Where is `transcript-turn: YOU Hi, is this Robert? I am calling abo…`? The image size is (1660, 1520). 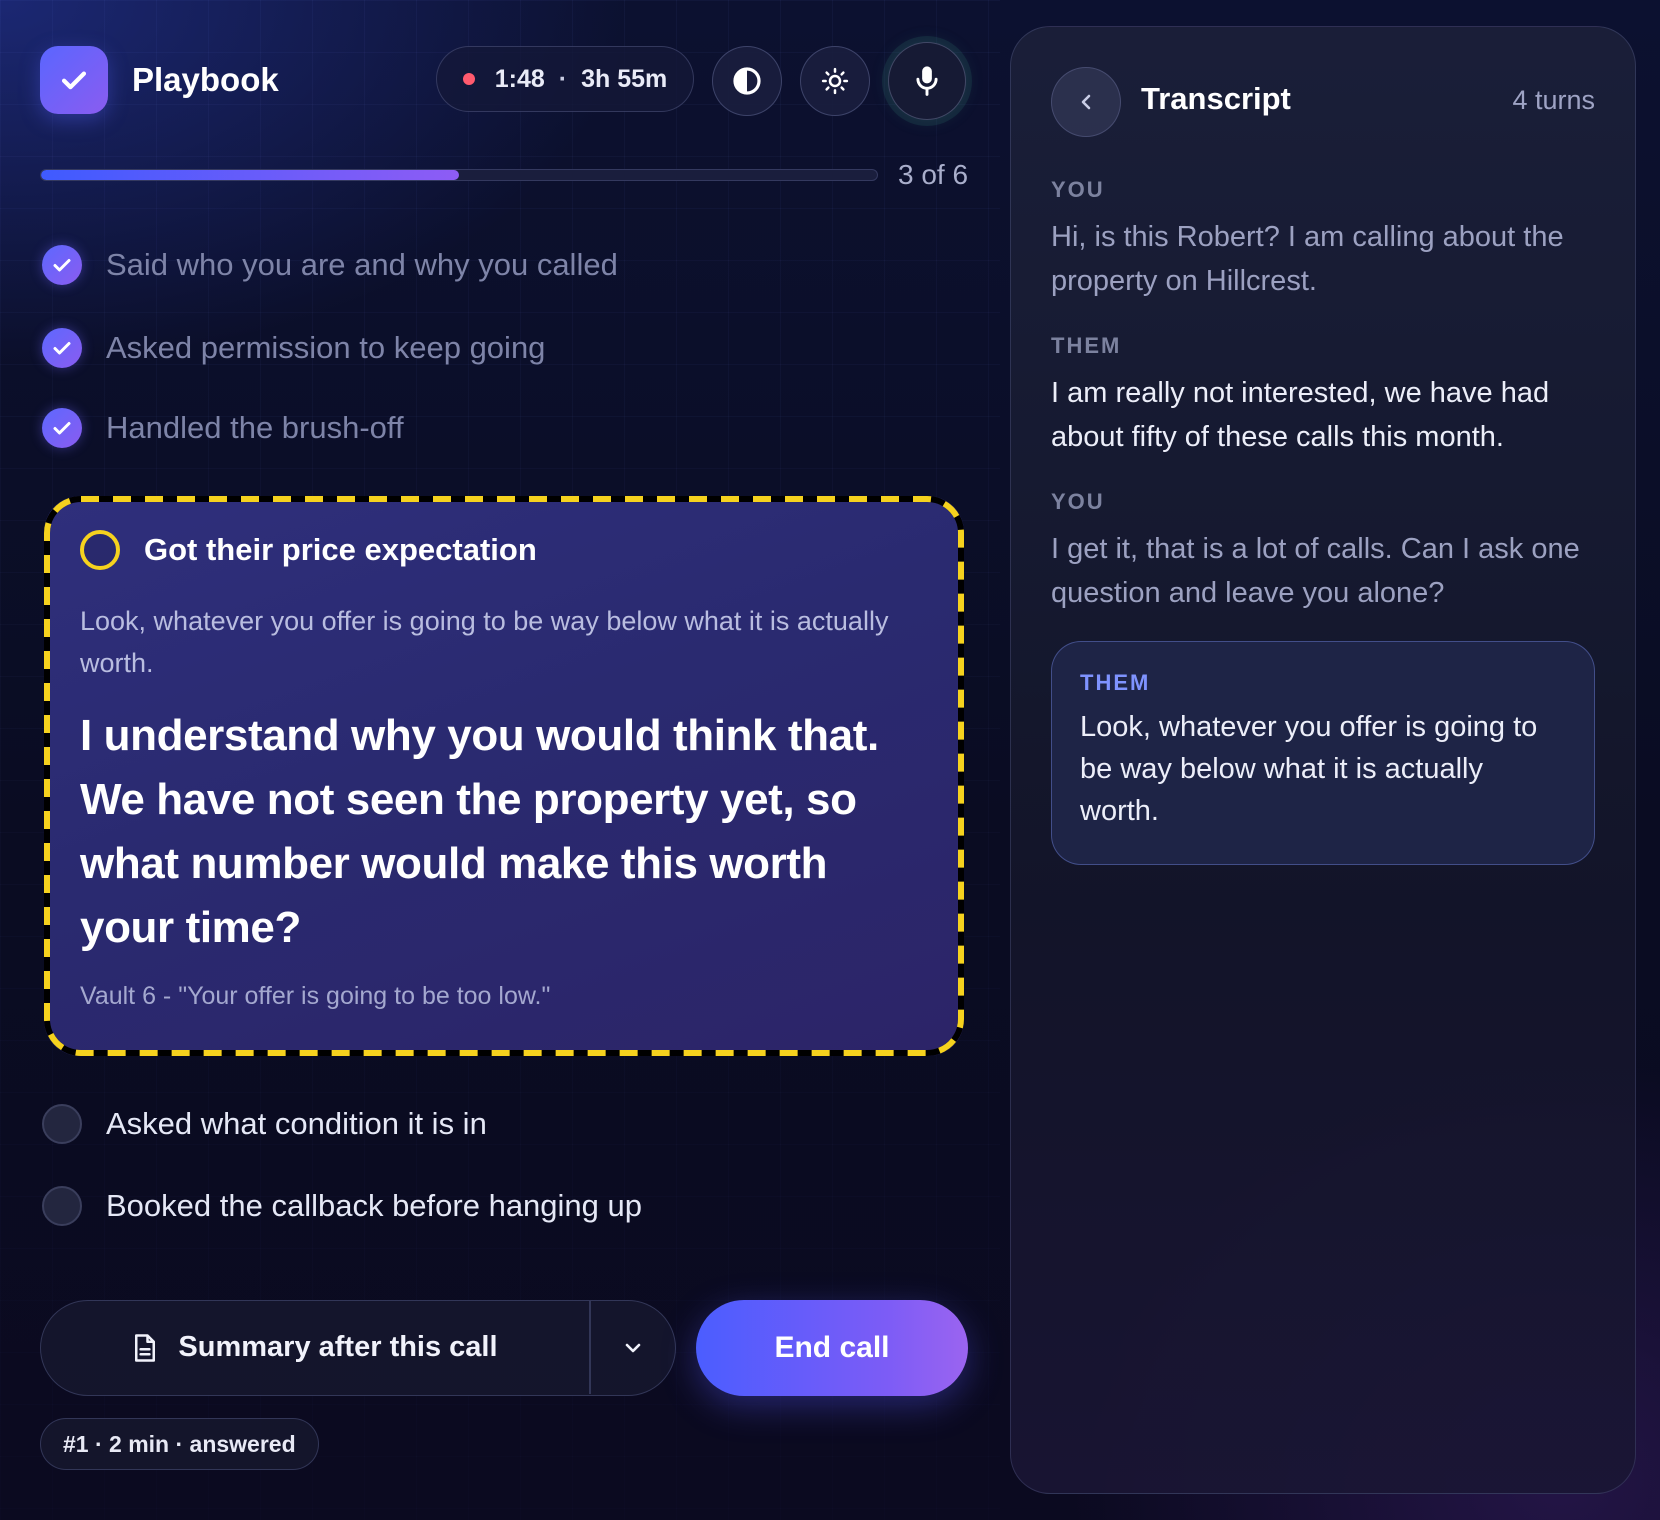
transcript-turn: YOU Hi, is this Robert? I am calling abo… is located at coordinates (1326, 240).